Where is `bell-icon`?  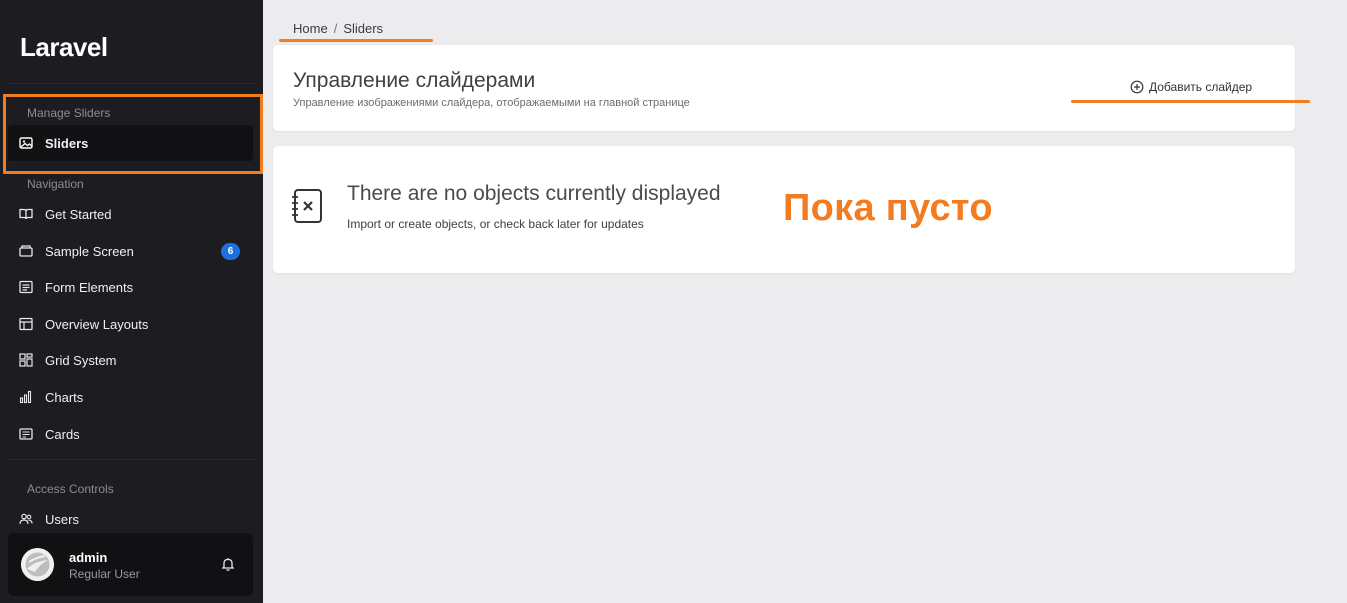 bell-icon is located at coordinates (228, 564).